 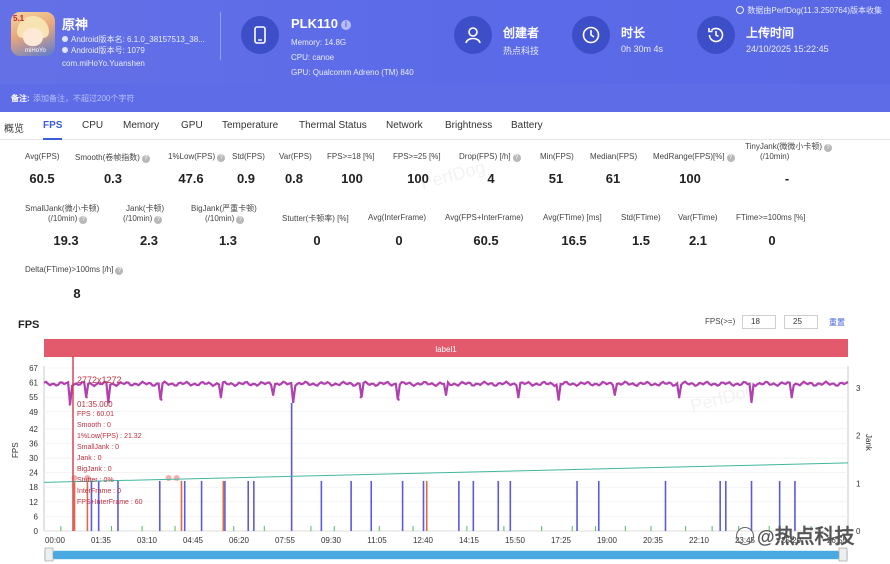 I want to click on info-icon: i, so click(x=345, y=25).